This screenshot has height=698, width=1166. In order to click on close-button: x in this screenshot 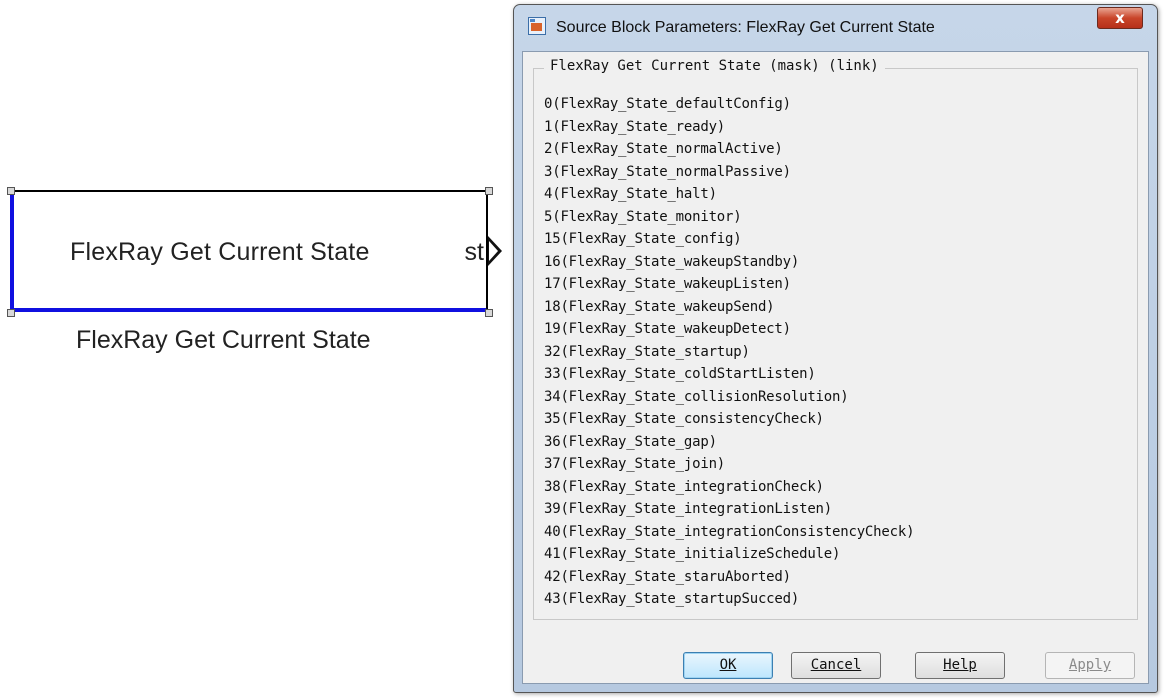, I will do `click(1120, 18)`.